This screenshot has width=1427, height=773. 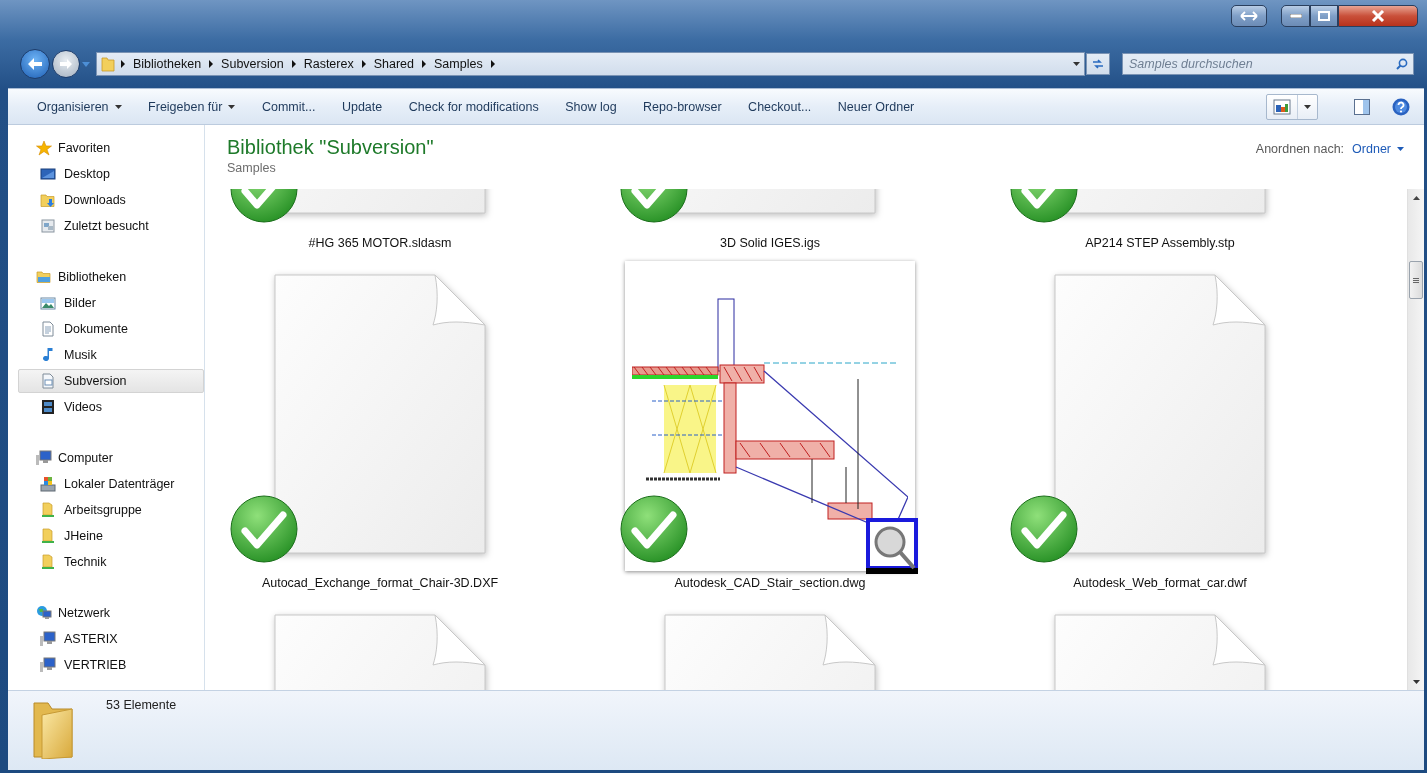 I want to click on breadcrumb-link: Bibliotheken, so click(x=167, y=64).